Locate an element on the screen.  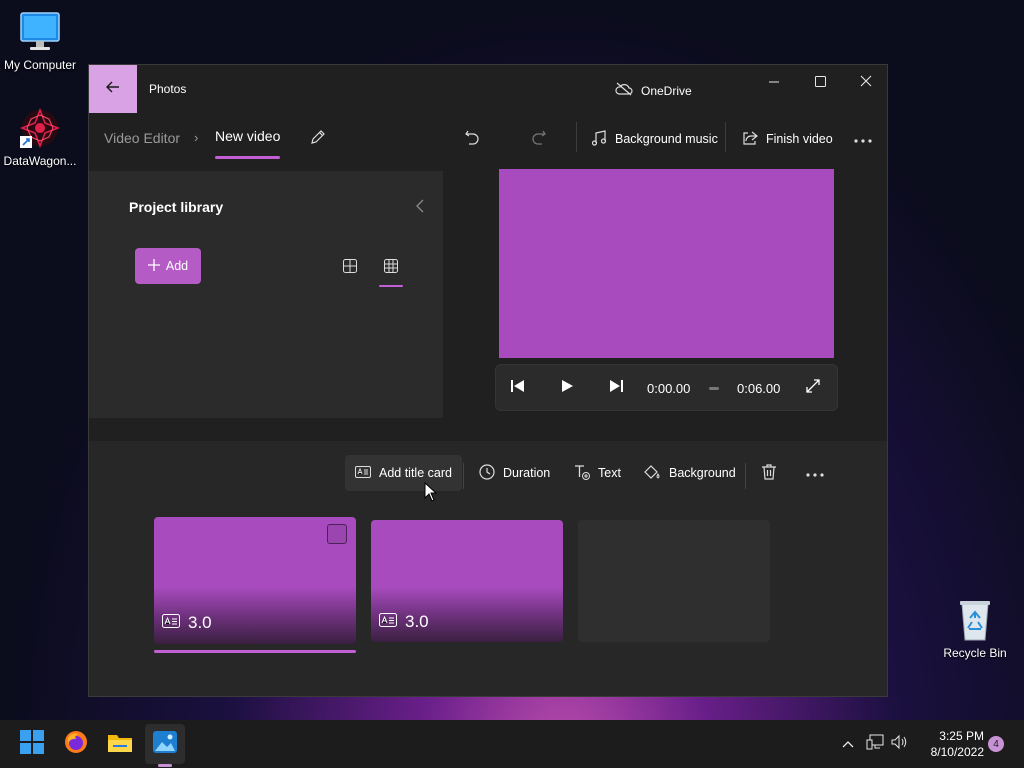
time-separator is located at coordinates (714, 388).